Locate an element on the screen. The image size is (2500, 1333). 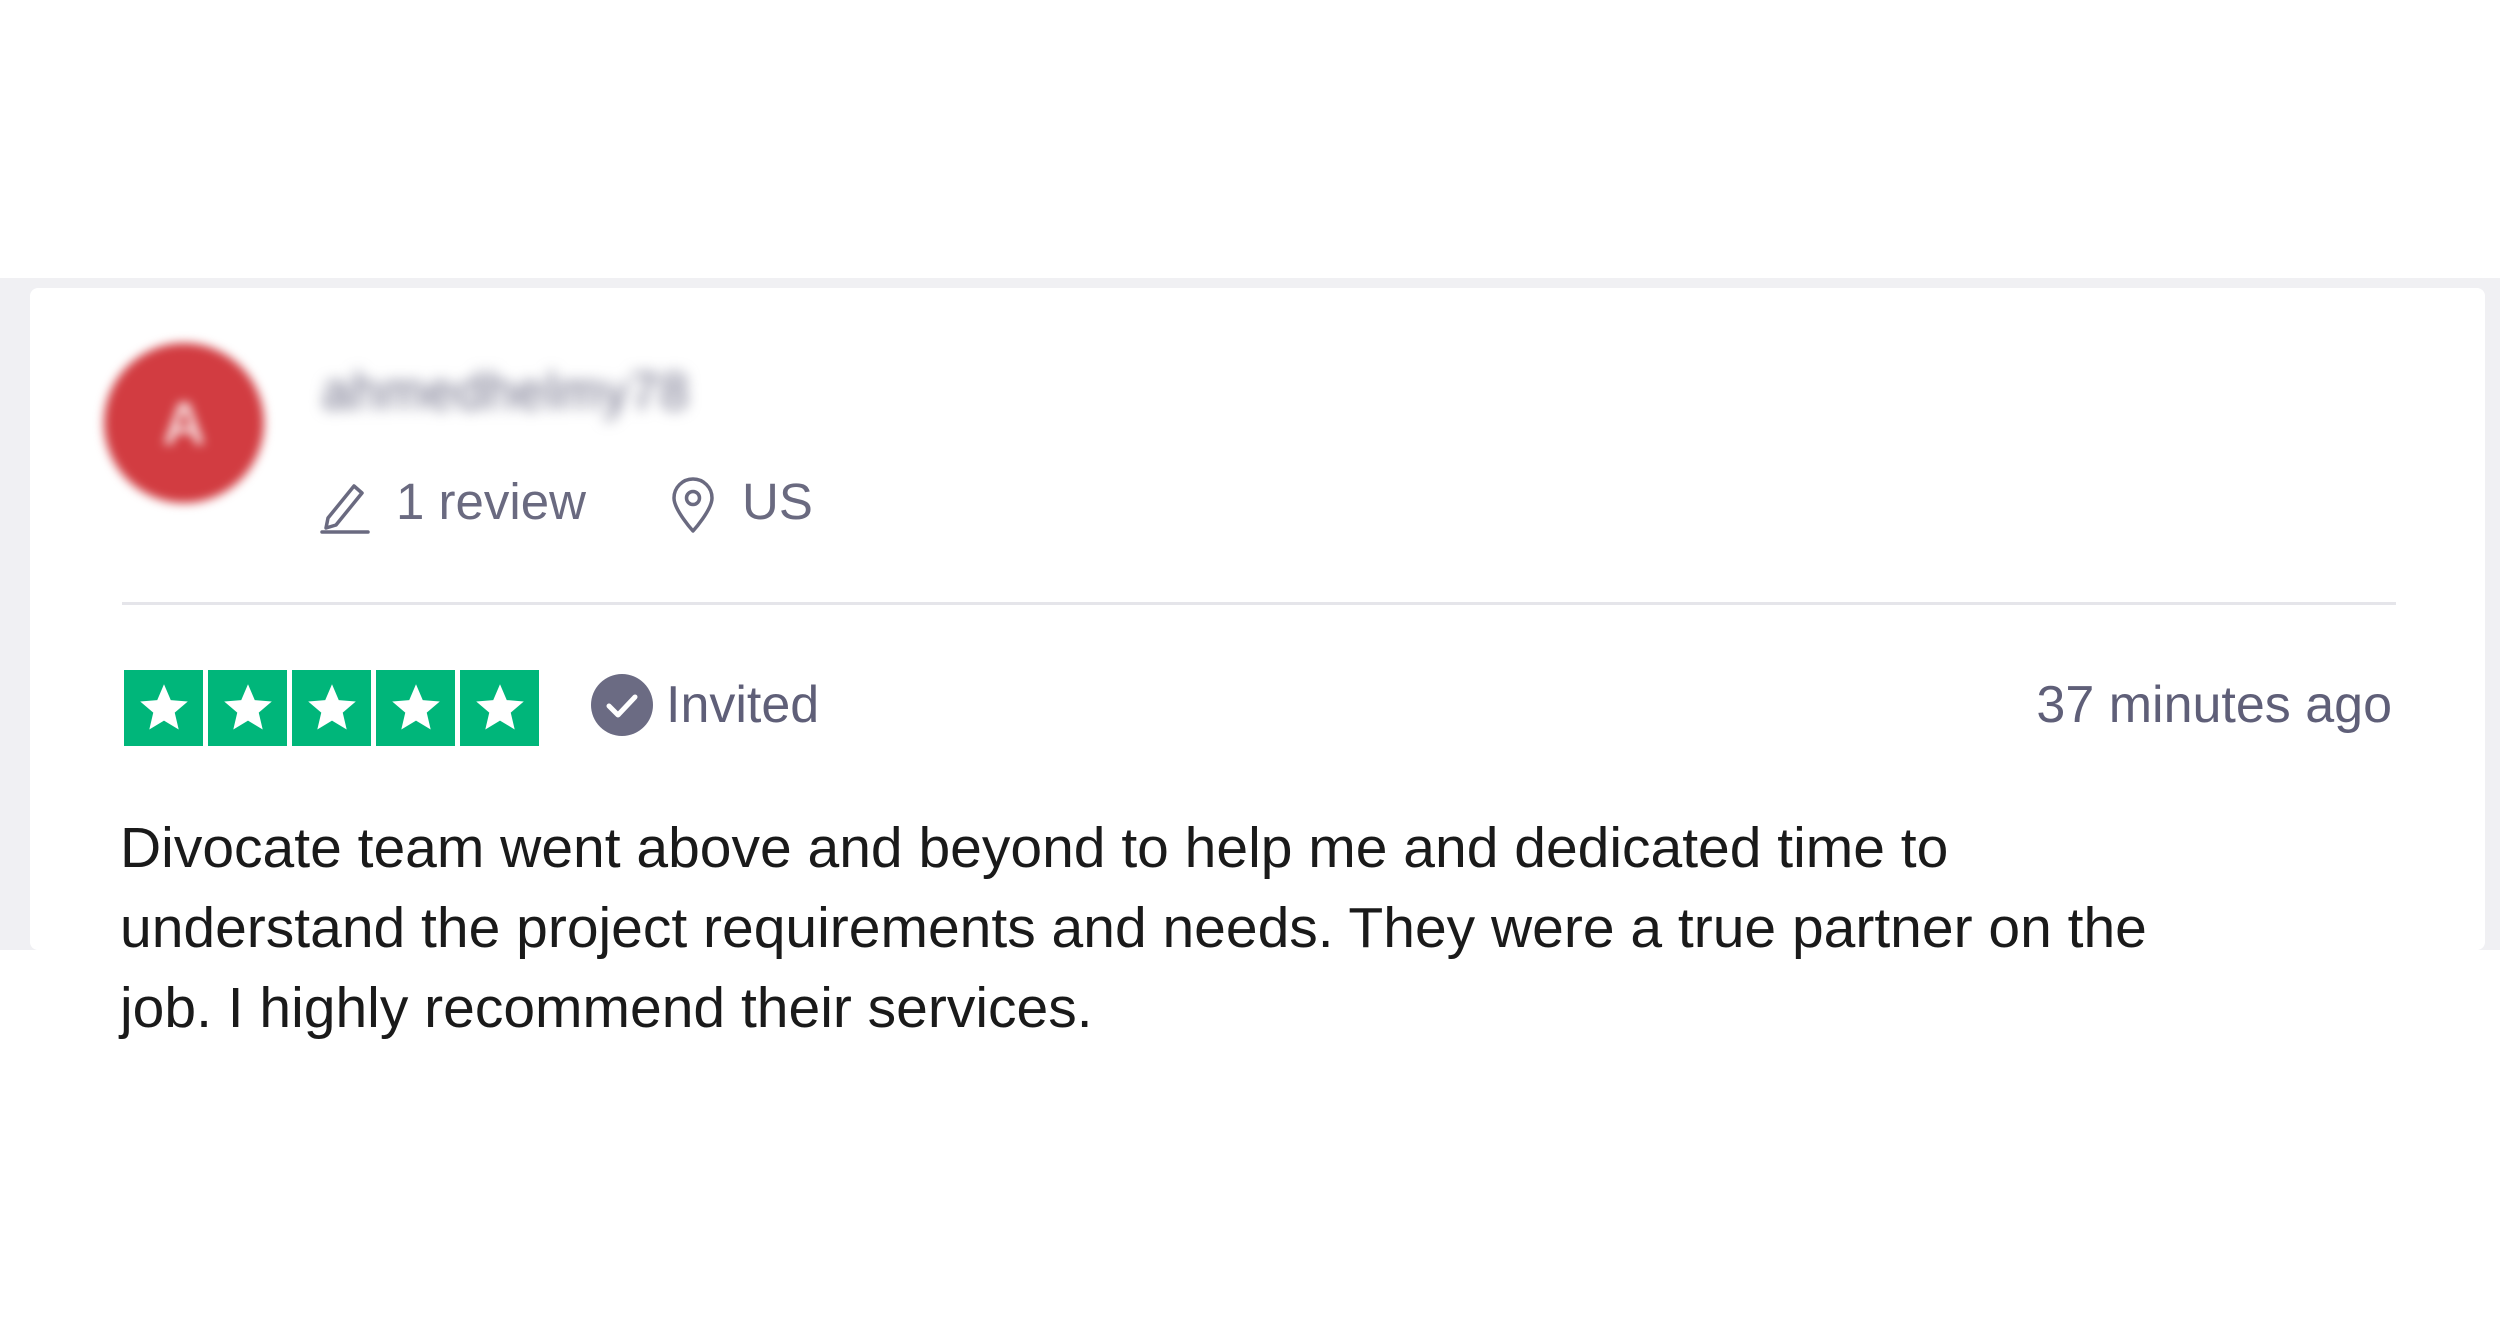
location-label: US is located at coordinates (777, 501).